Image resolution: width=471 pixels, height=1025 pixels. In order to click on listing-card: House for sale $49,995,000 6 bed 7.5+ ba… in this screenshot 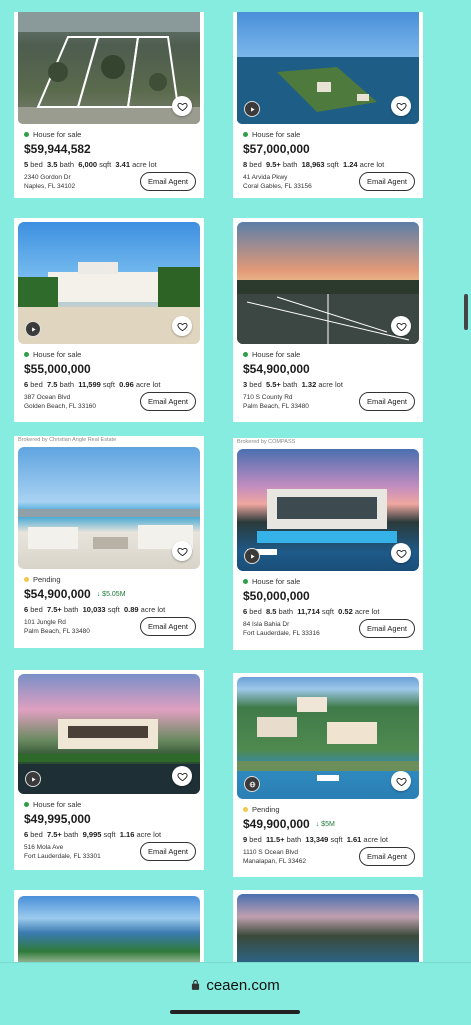, I will do `click(109, 770)`.